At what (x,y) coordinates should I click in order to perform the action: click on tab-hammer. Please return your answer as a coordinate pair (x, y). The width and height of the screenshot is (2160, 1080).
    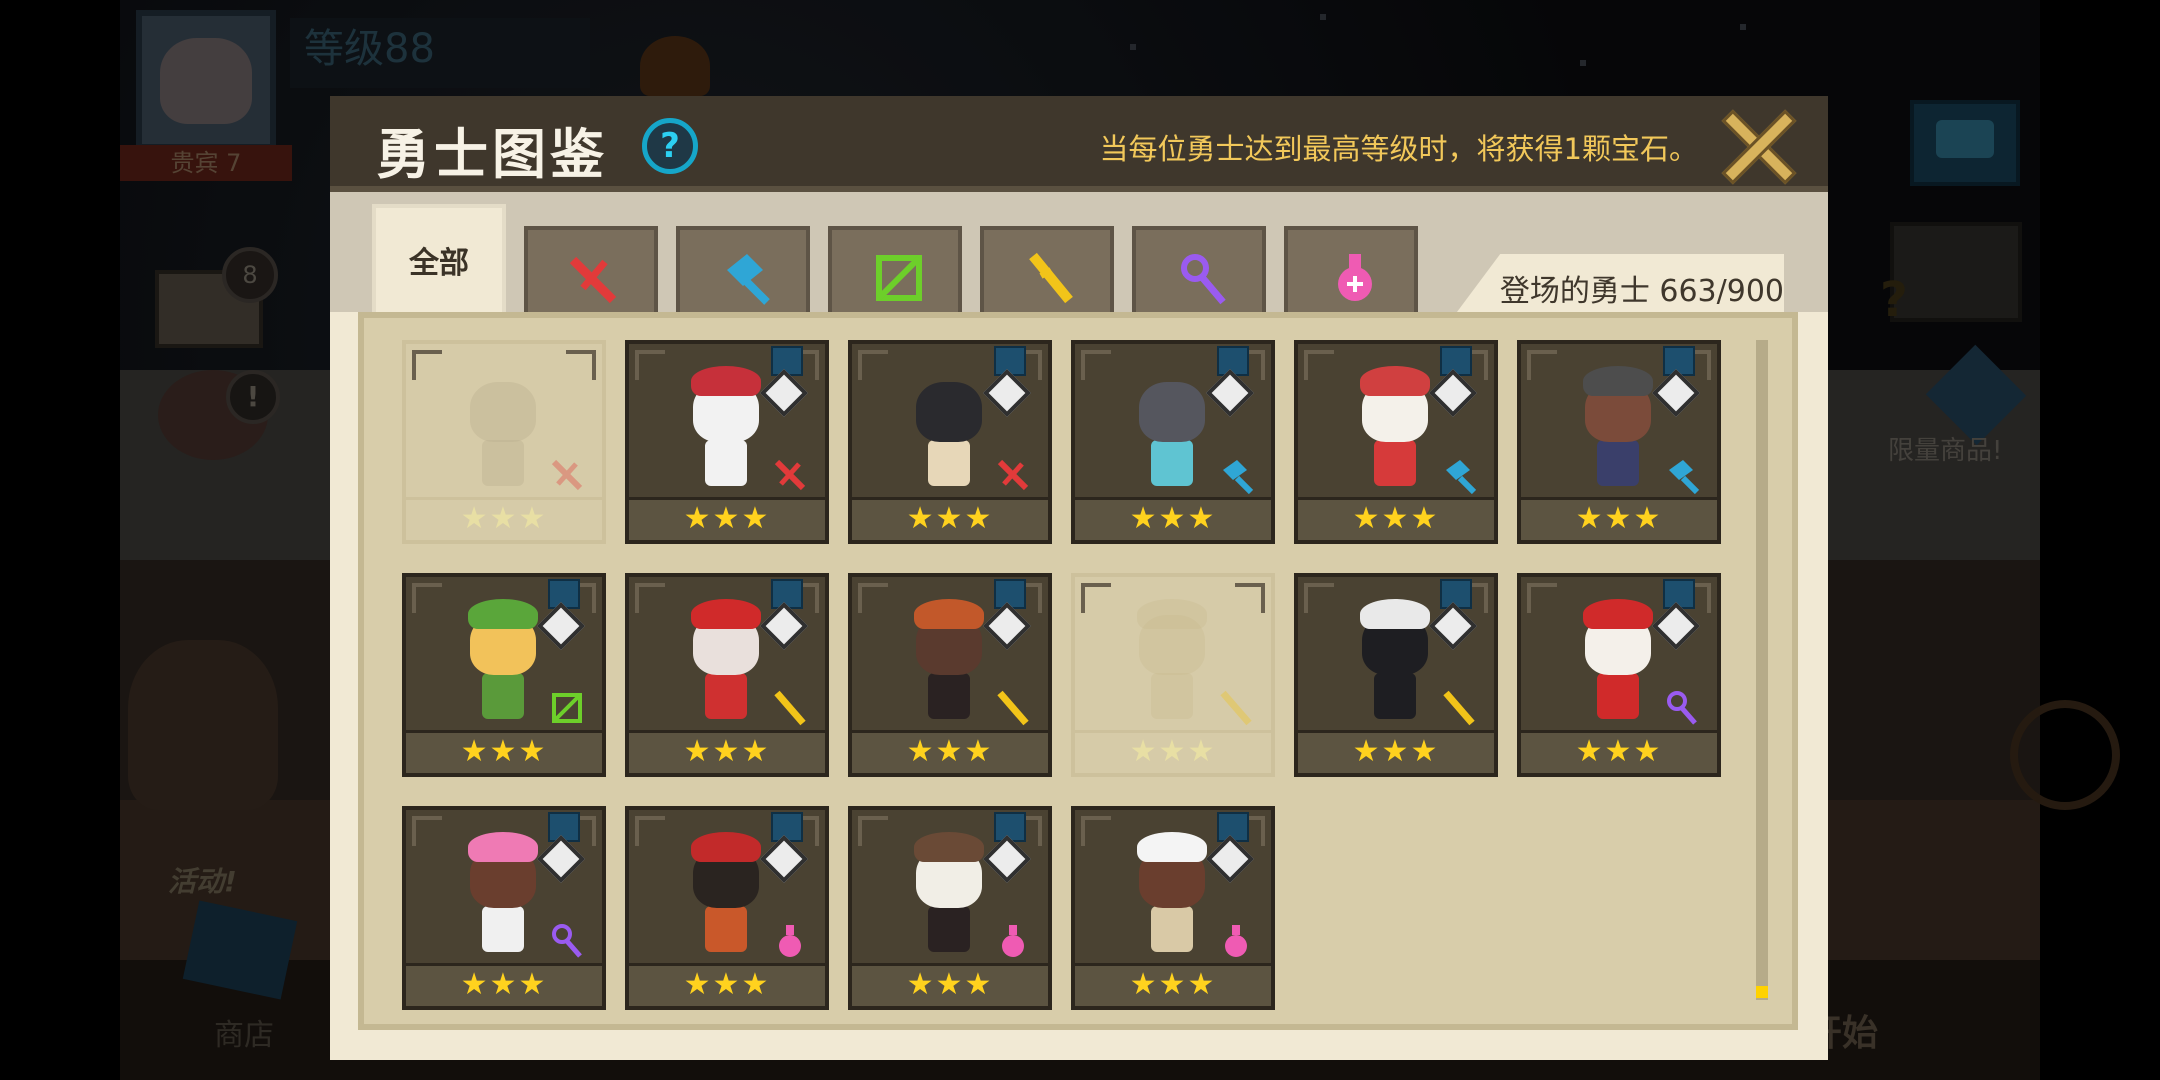
    Looking at the image, I should click on (743, 272).